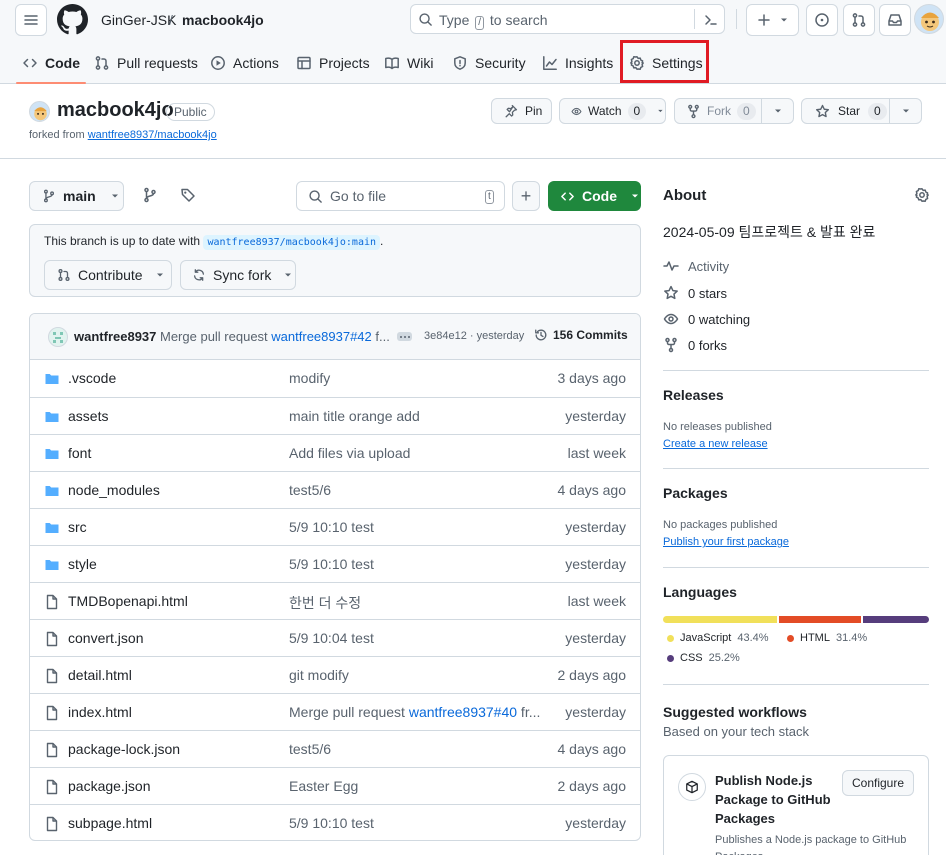 This screenshot has height=855, width=946. What do you see at coordinates (461, 712) in the screenshot?
I see `file-commit-pr-link: wantfree8937#40` at bounding box center [461, 712].